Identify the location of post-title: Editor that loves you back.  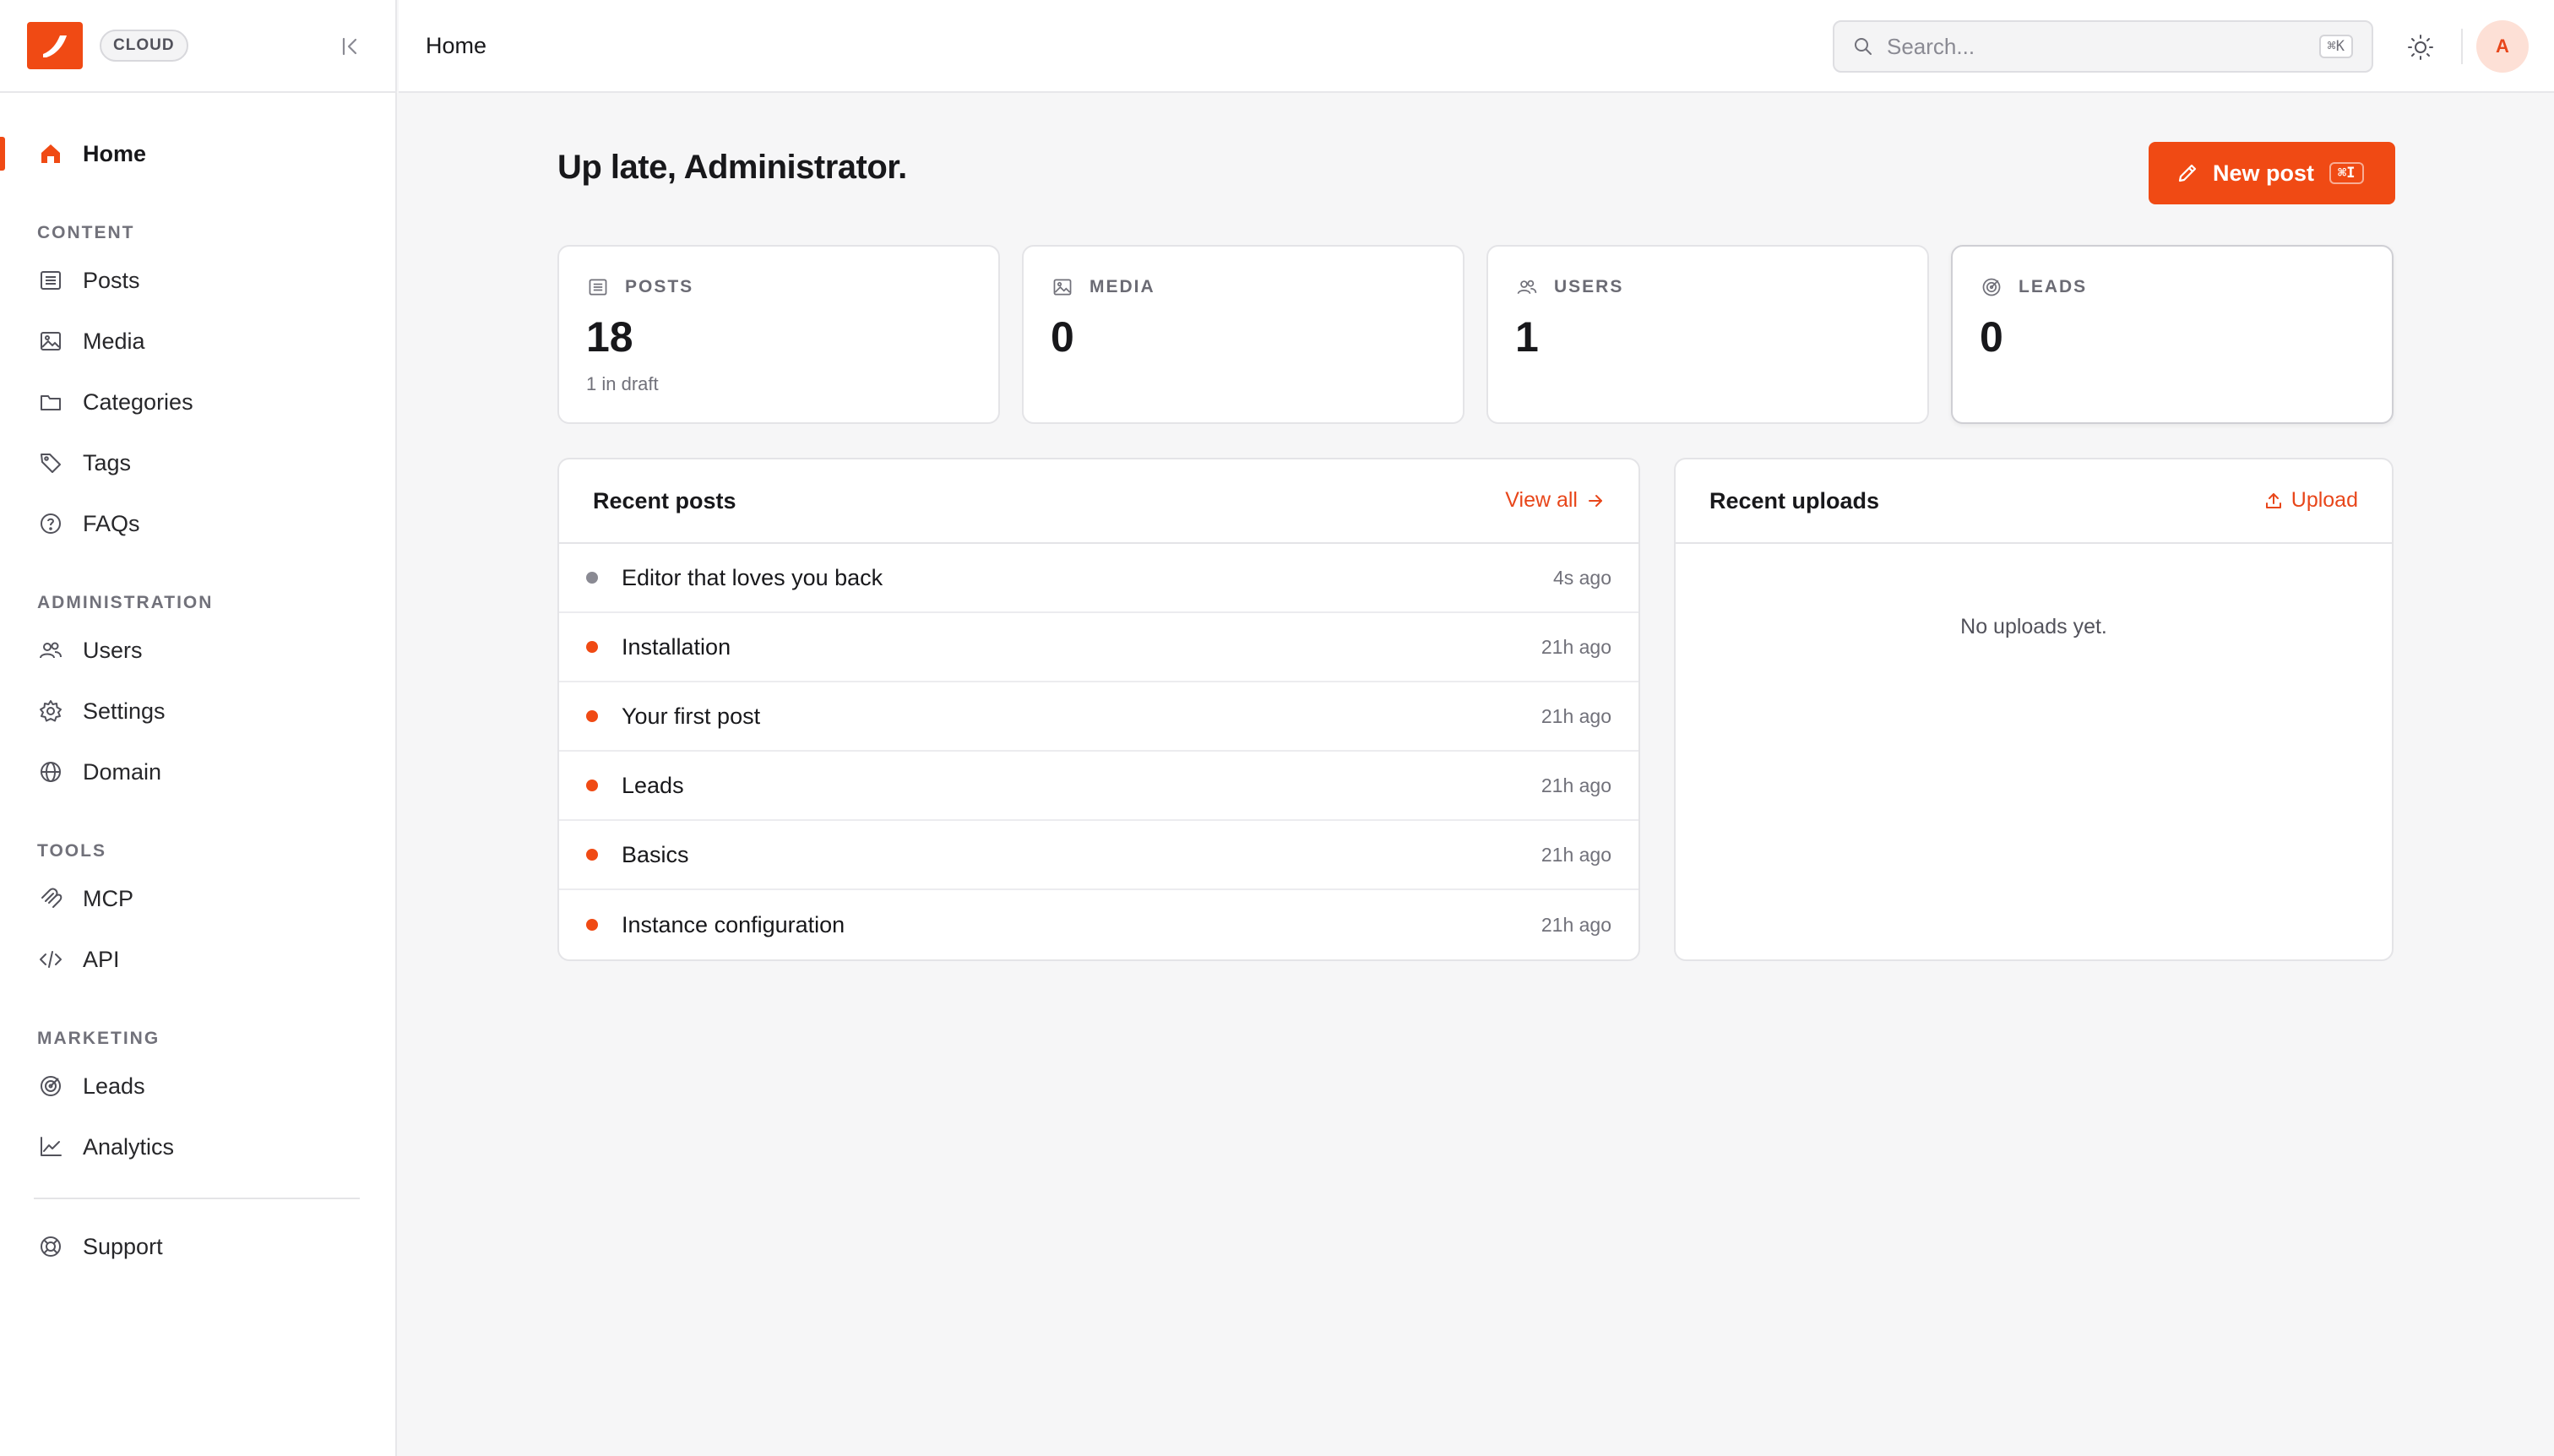
(752, 577).